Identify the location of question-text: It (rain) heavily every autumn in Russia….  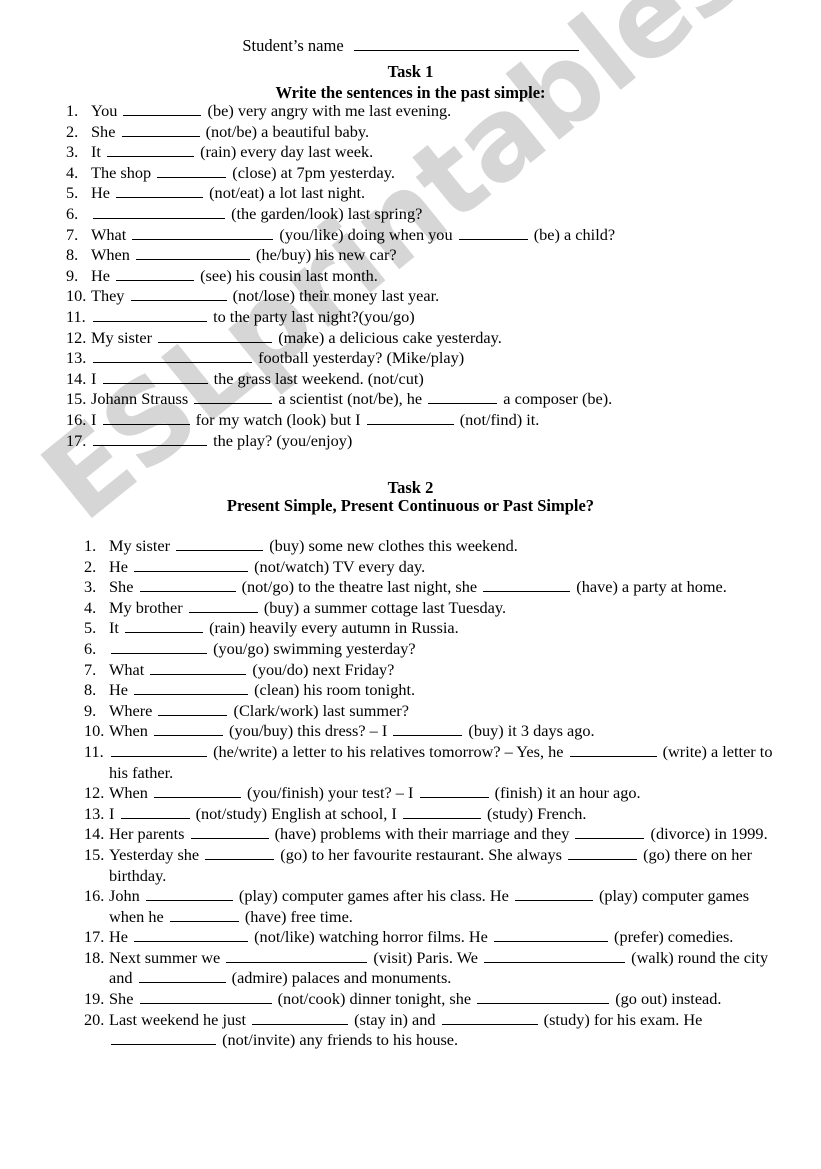
(284, 628).